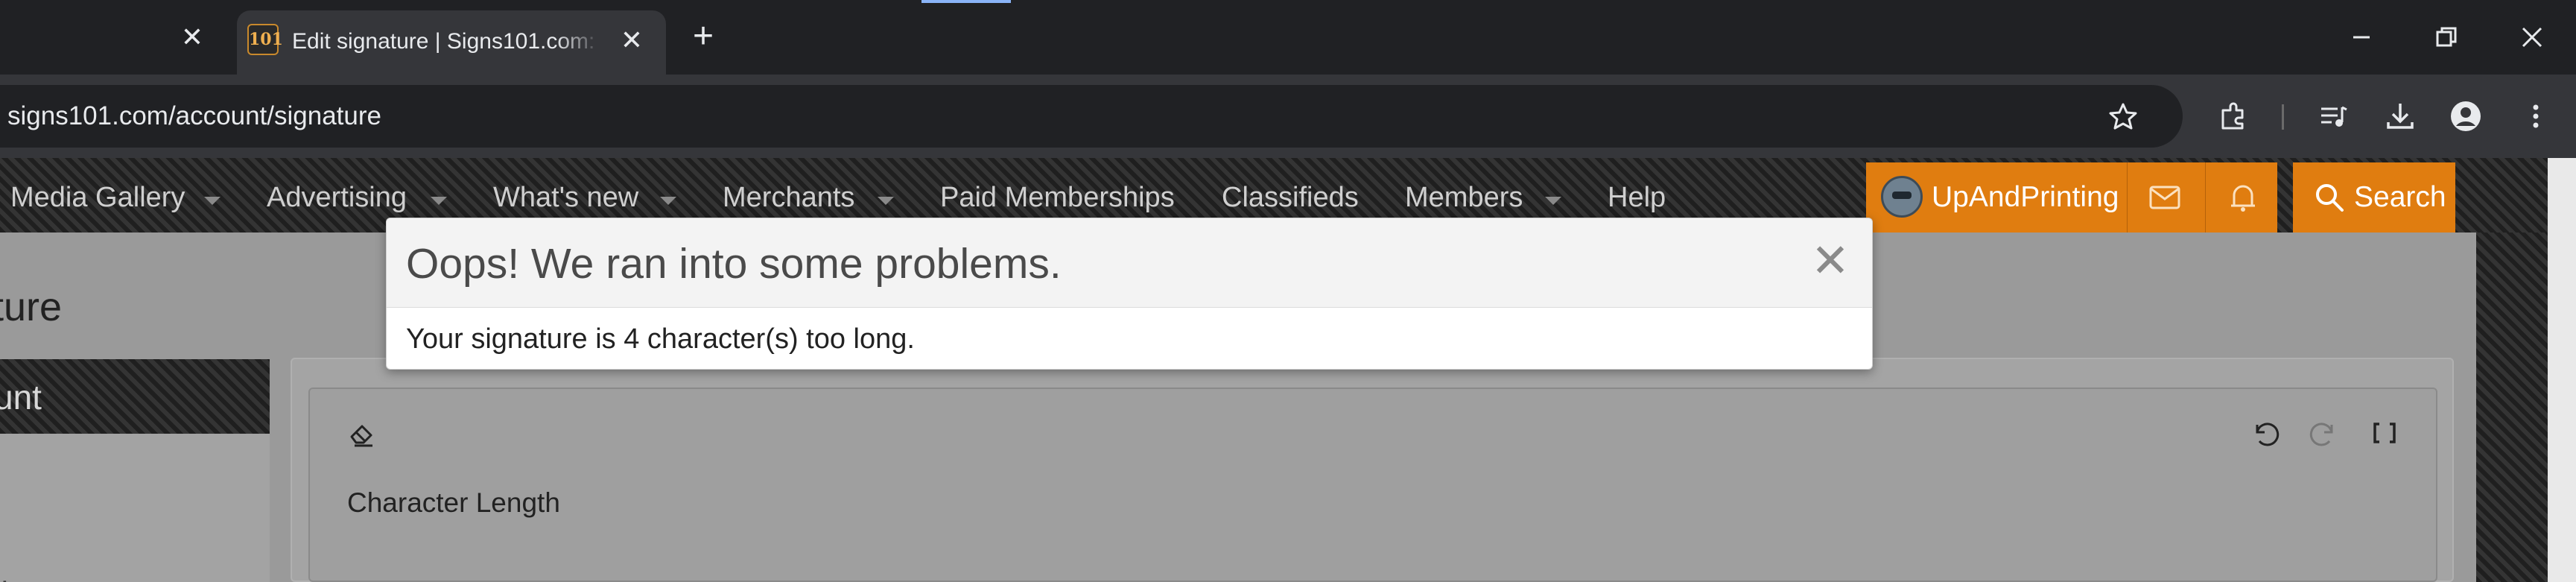  Describe the element at coordinates (265, 39) in the screenshot. I see `site-favicon-icon: 101` at that location.